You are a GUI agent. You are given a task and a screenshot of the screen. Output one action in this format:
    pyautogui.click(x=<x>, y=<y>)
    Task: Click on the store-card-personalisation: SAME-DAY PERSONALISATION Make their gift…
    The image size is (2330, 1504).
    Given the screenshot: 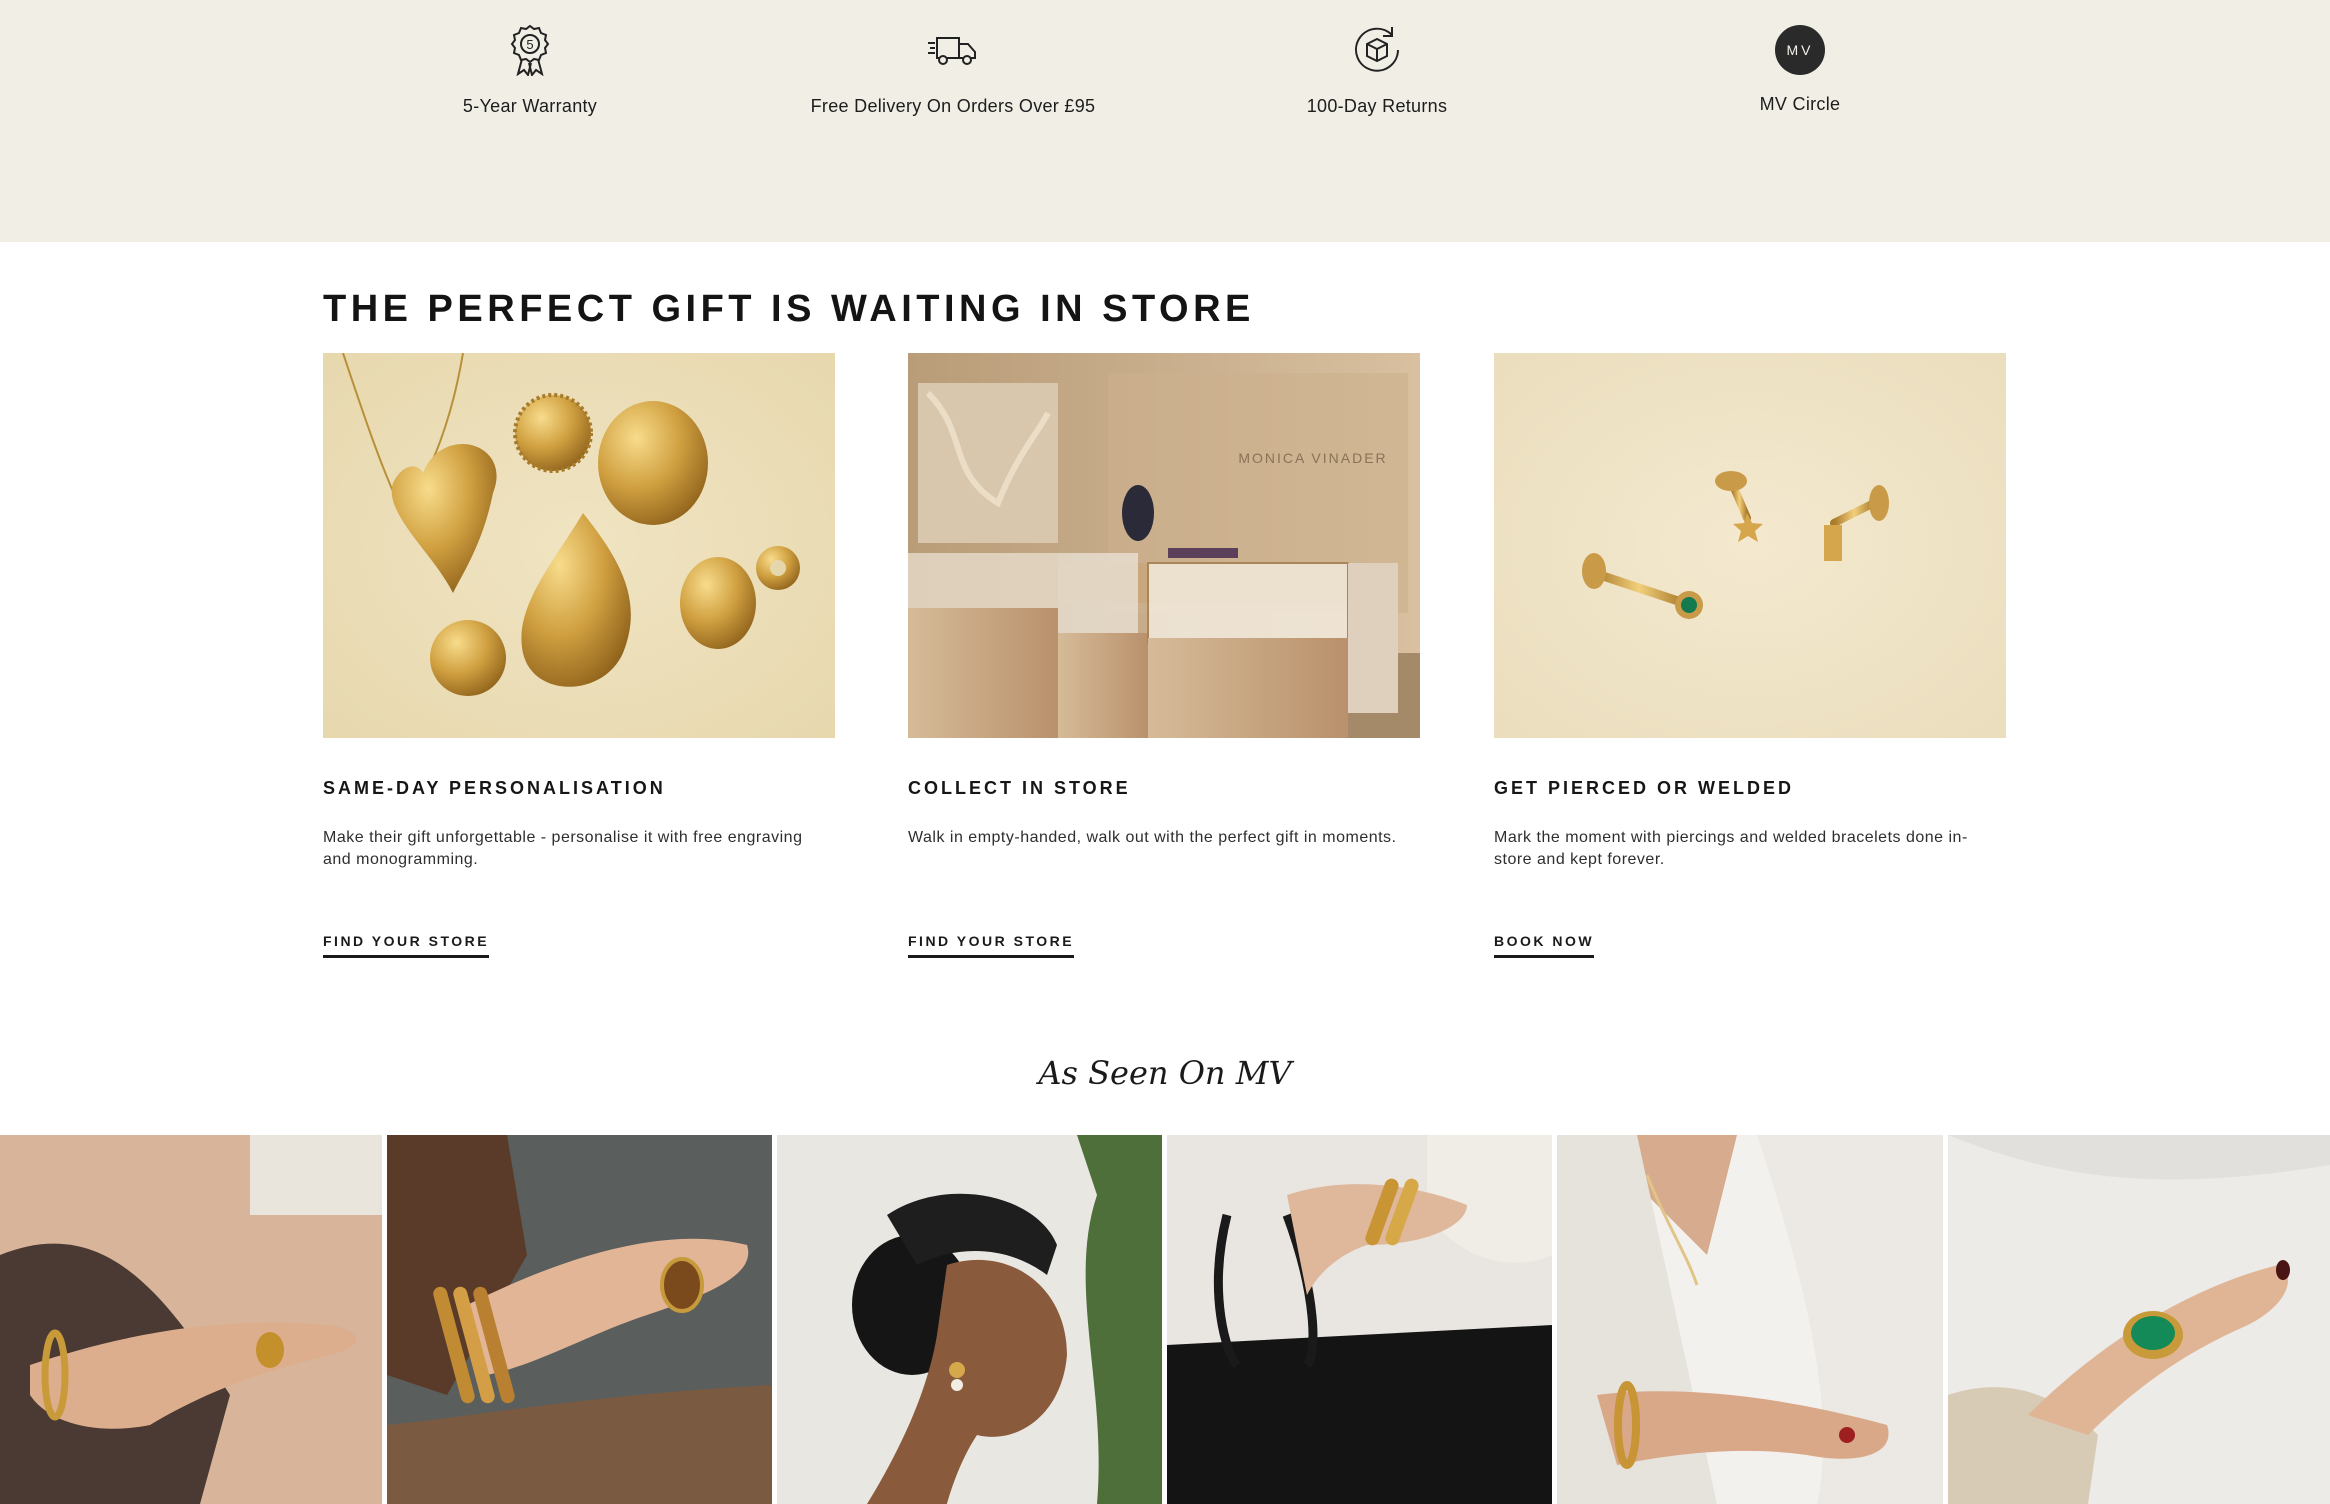 What is the action you would take?
    pyautogui.click(x=579, y=655)
    